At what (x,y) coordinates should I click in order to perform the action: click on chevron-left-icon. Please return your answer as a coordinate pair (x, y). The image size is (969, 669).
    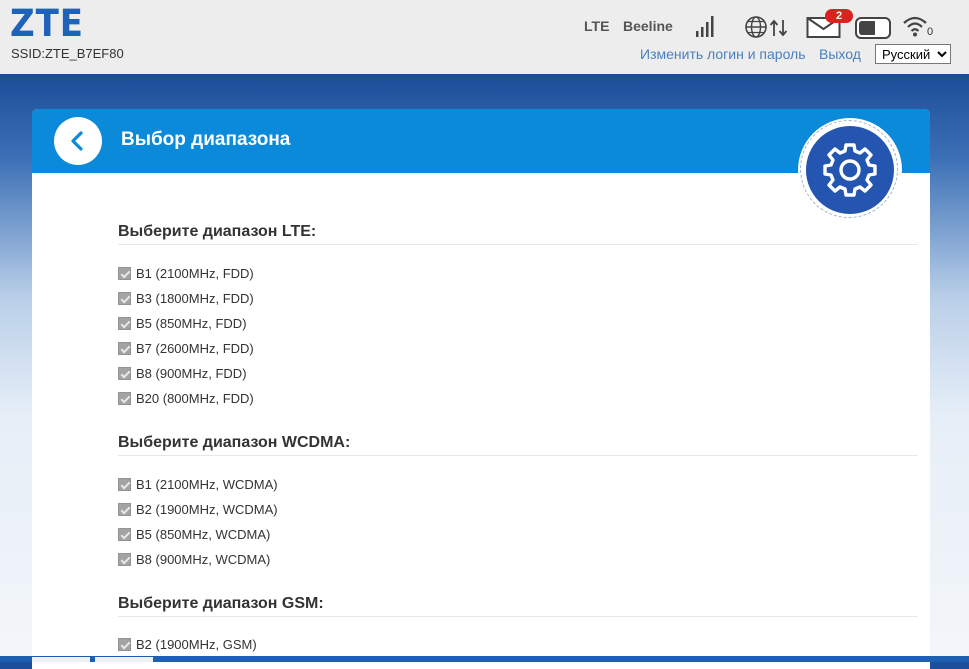
    Looking at the image, I should click on (77, 141).